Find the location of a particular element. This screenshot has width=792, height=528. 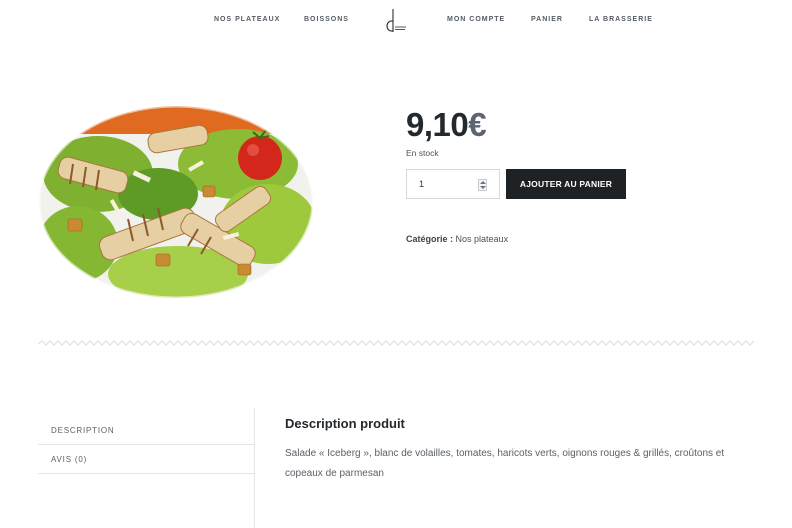

caesar-salad-image is located at coordinates (176, 202).